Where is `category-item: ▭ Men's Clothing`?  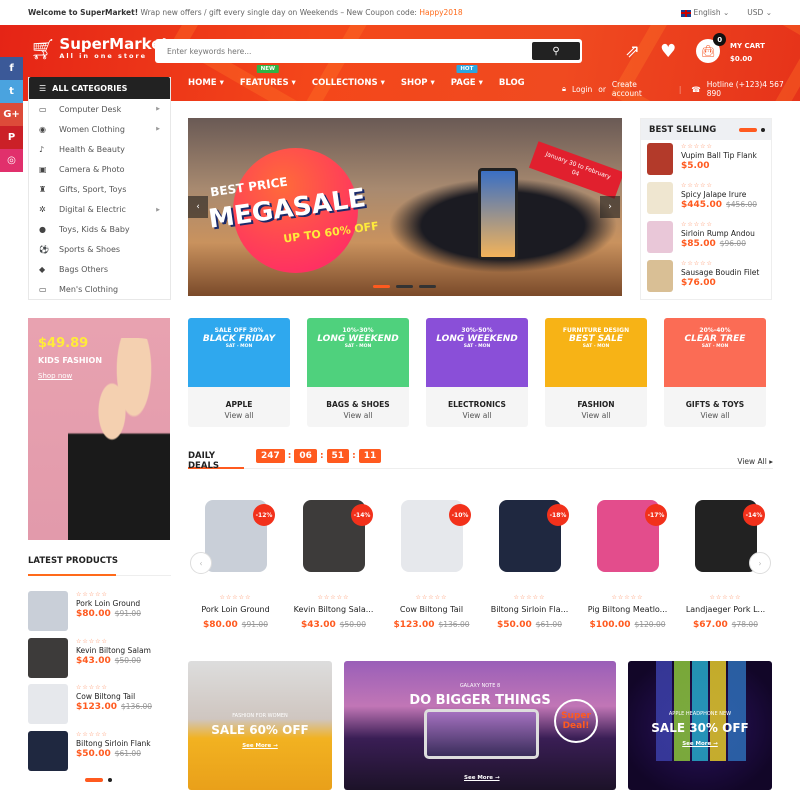
category-item: ▭ Men's Clothing is located at coordinates (99, 290).